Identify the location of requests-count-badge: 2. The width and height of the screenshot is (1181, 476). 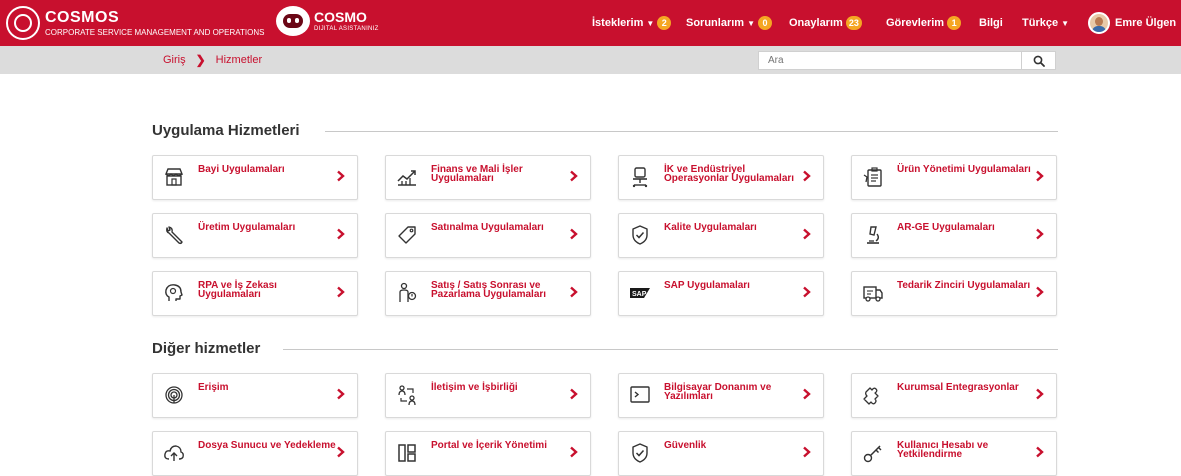
(664, 23).